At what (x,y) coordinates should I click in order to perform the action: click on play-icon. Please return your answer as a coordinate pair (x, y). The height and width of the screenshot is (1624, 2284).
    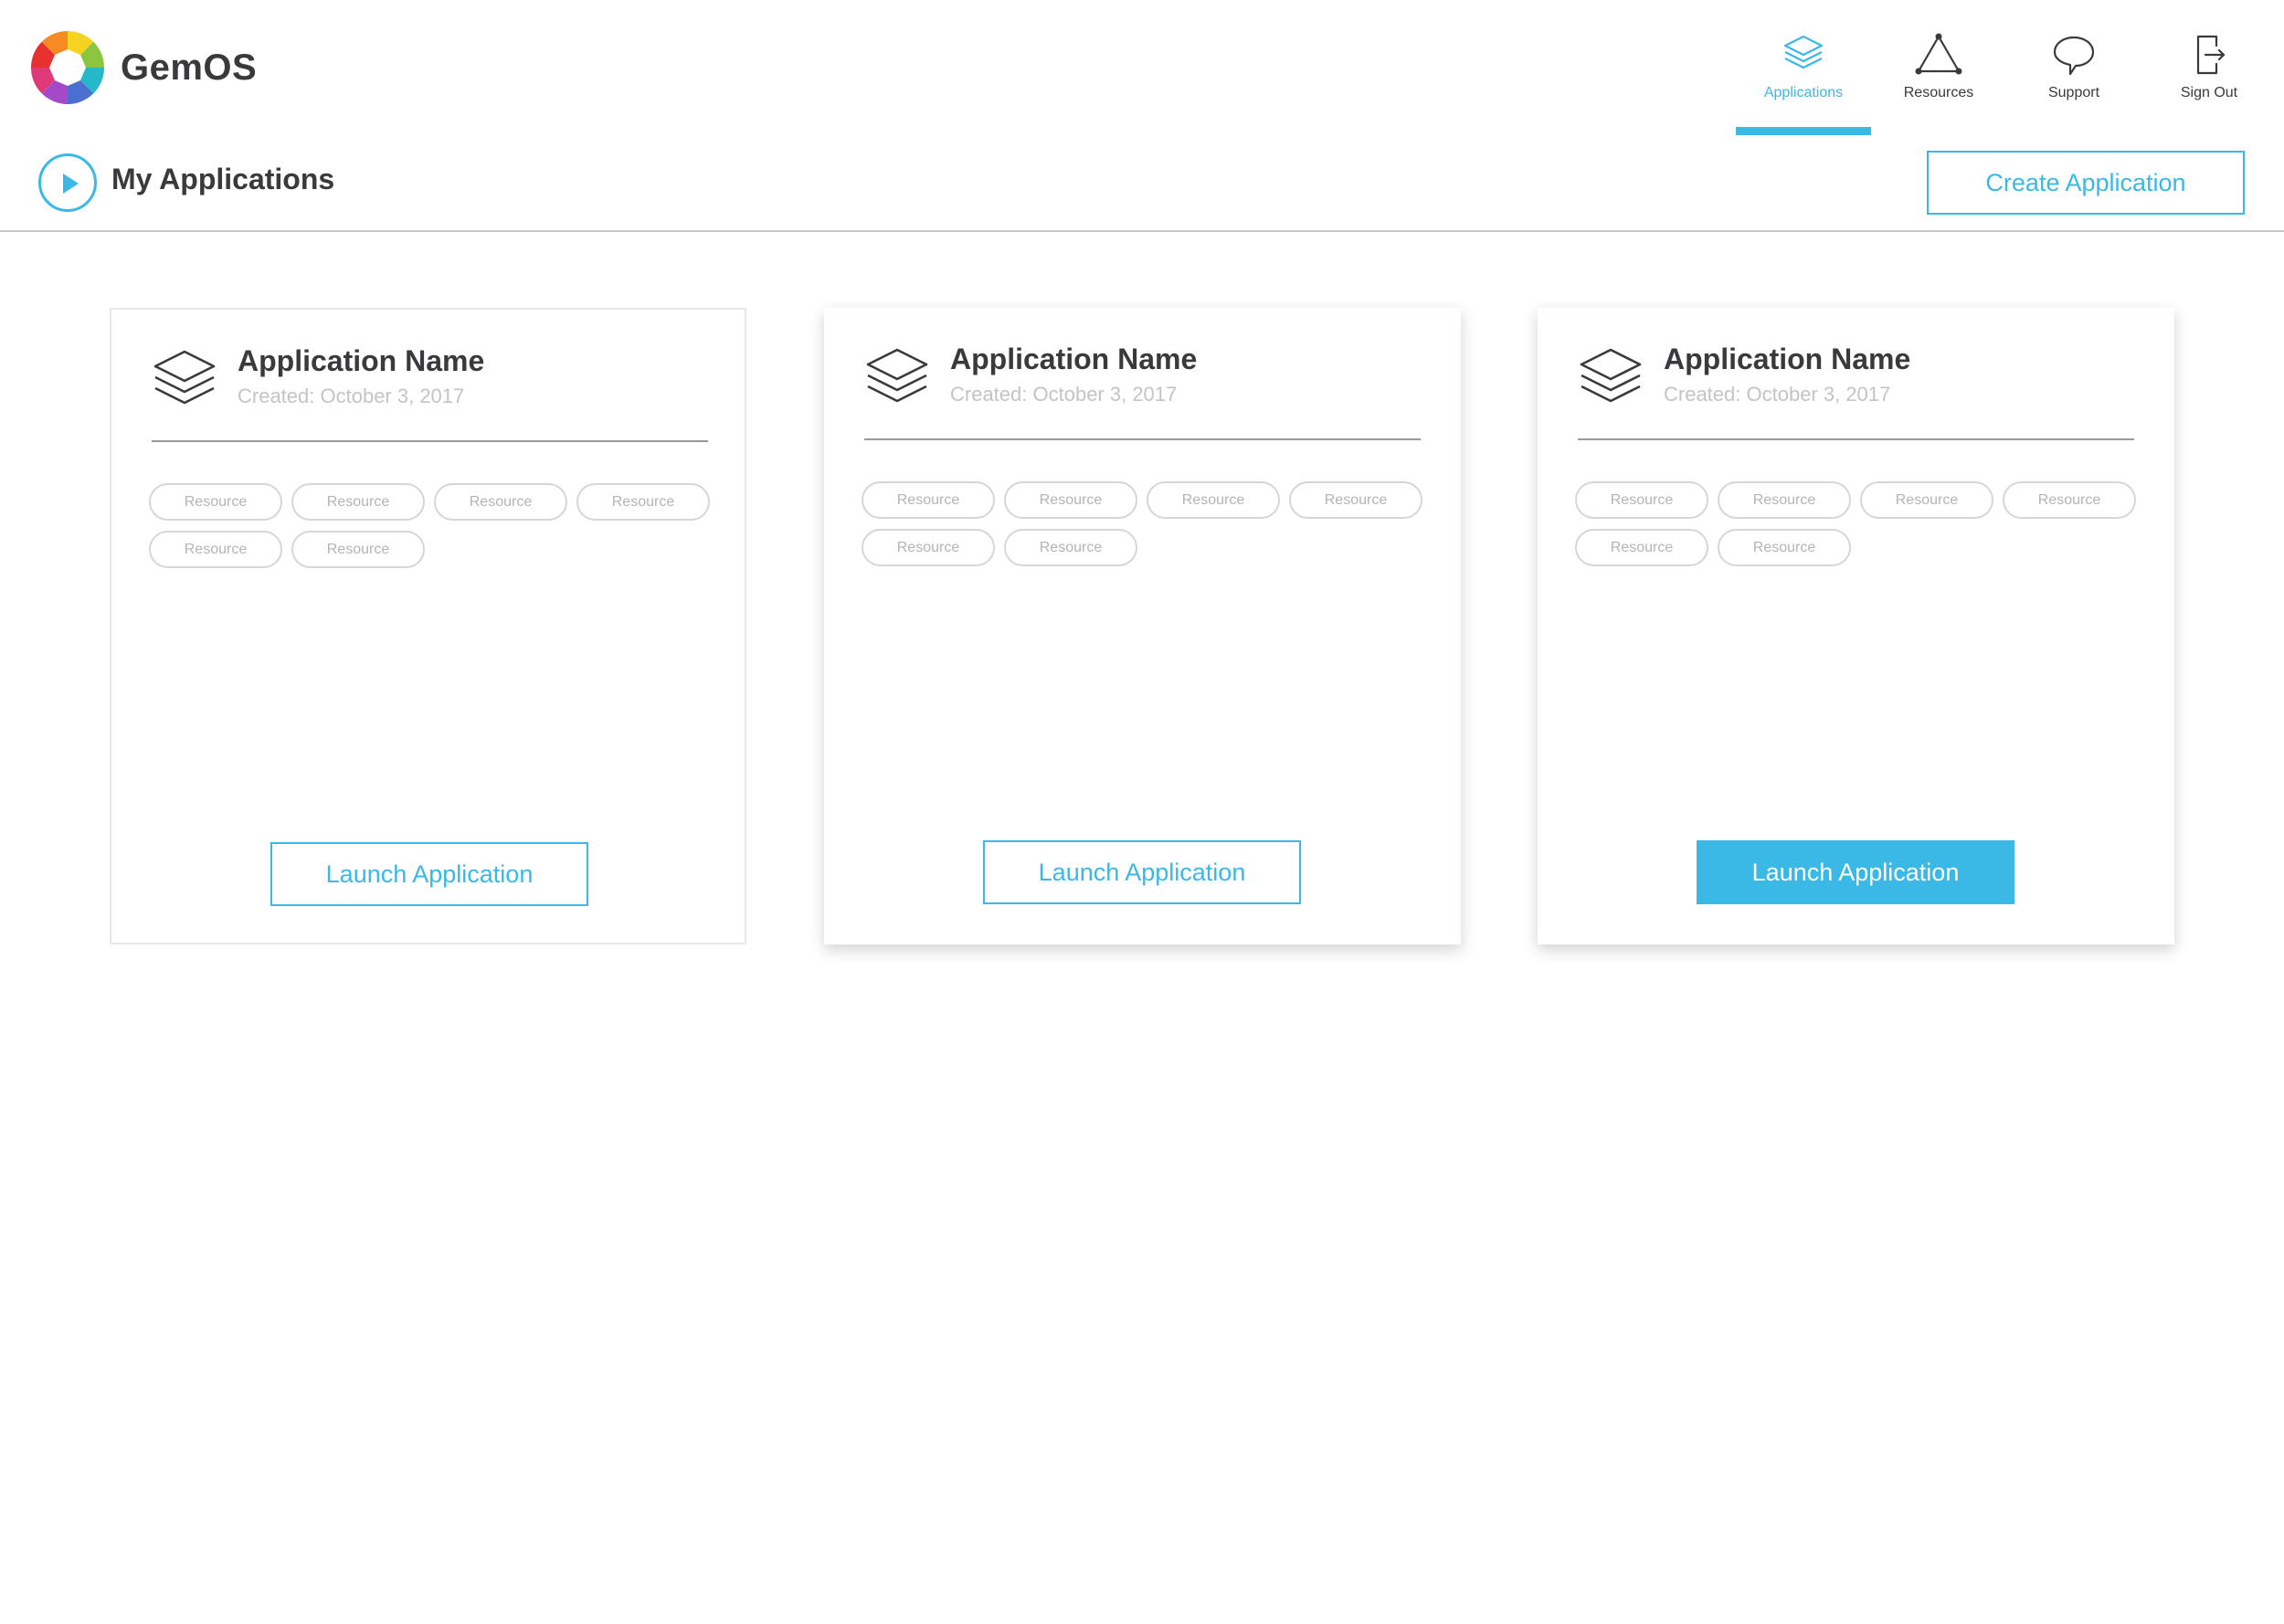
    Looking at the image, I should click on (67, 183).